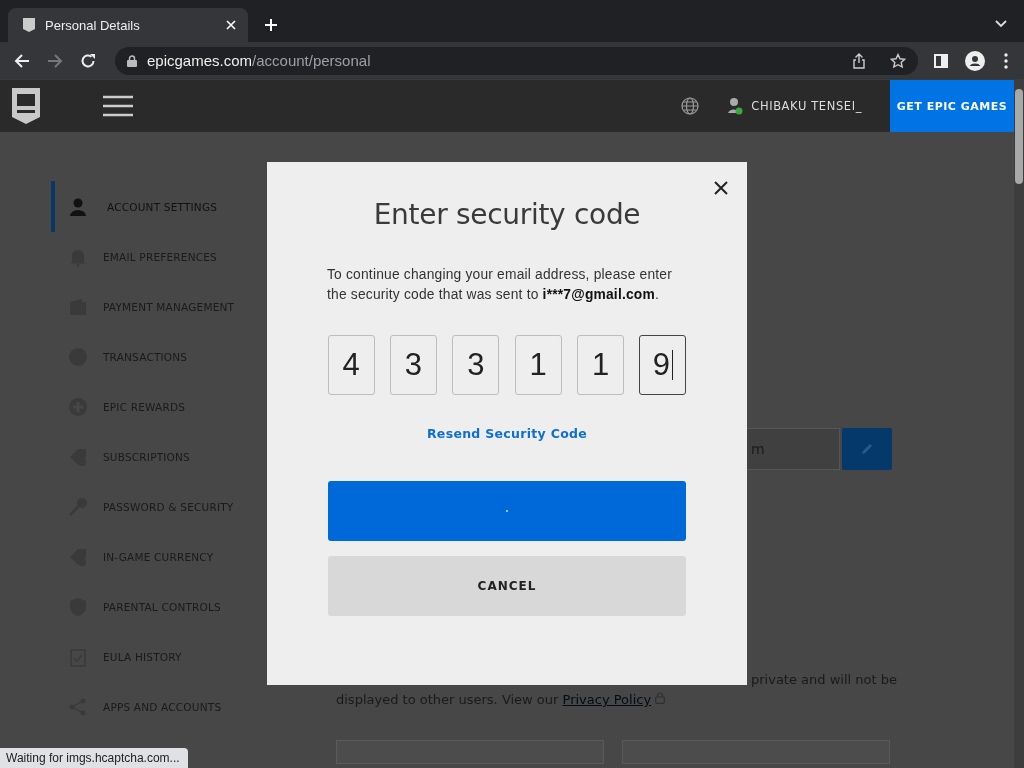  I want to click on dialog-title: Enter security code, so click(507, 214).